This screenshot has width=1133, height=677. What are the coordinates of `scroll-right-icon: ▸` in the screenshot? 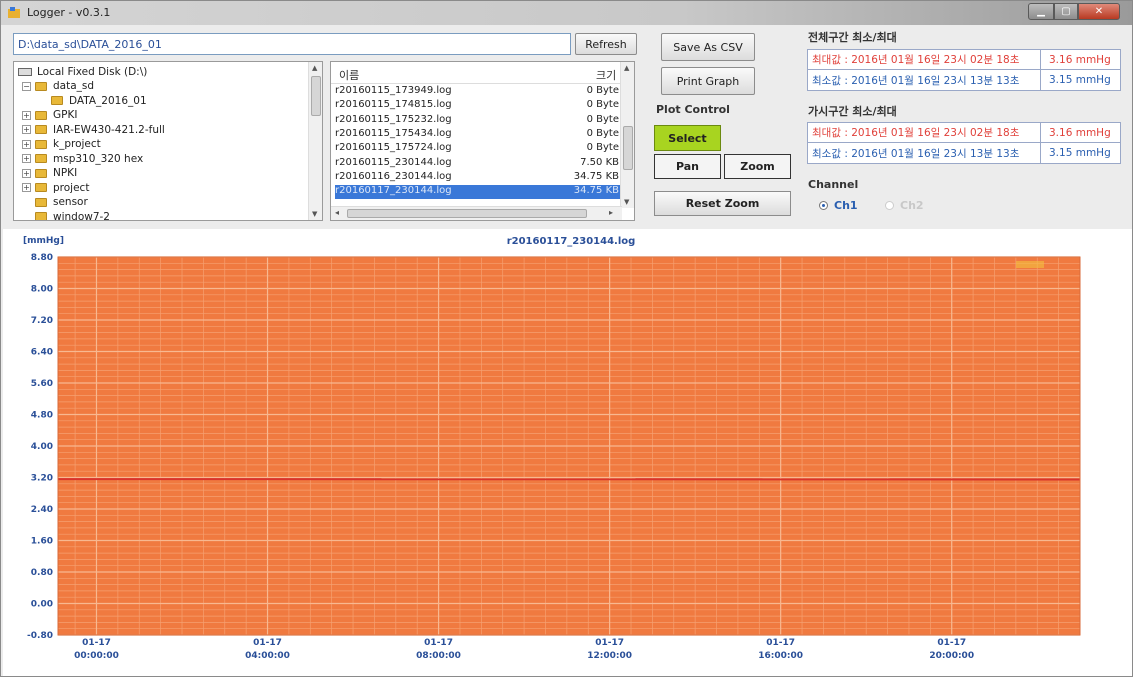 It's located at (611, 212).